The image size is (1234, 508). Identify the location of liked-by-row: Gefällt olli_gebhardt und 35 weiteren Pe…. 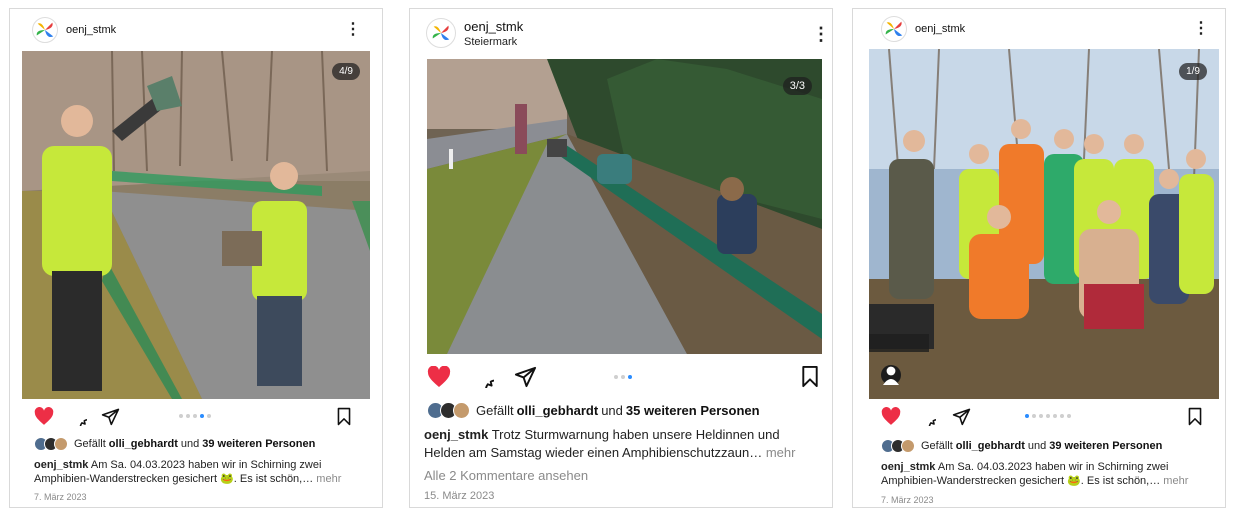
(595, 410).